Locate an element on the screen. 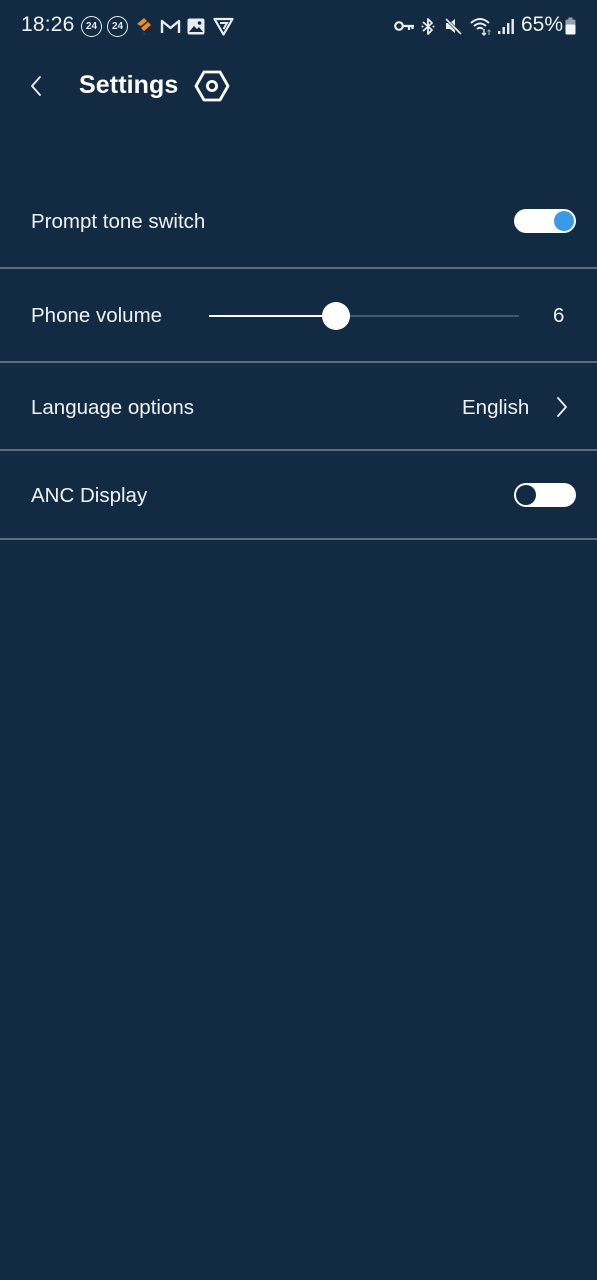 The image size is (597, 1280). status-bar: 18:26 24 24 65% is located at coordinates (298, 27).